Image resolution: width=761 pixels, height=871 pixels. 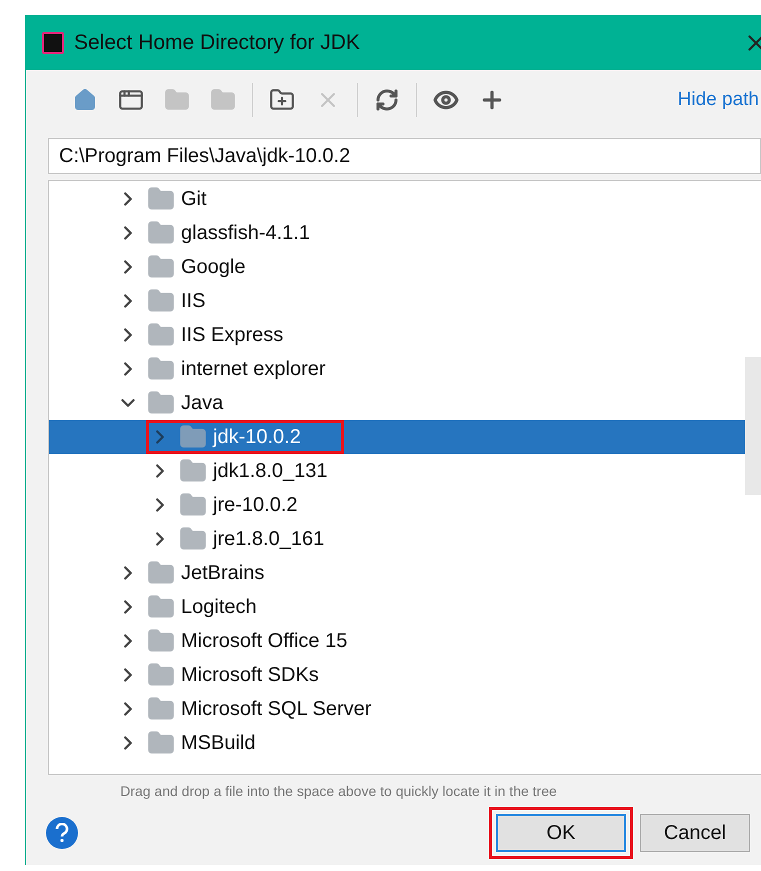 I want to click on tree-row: IIS, so click(x=405, y=301).